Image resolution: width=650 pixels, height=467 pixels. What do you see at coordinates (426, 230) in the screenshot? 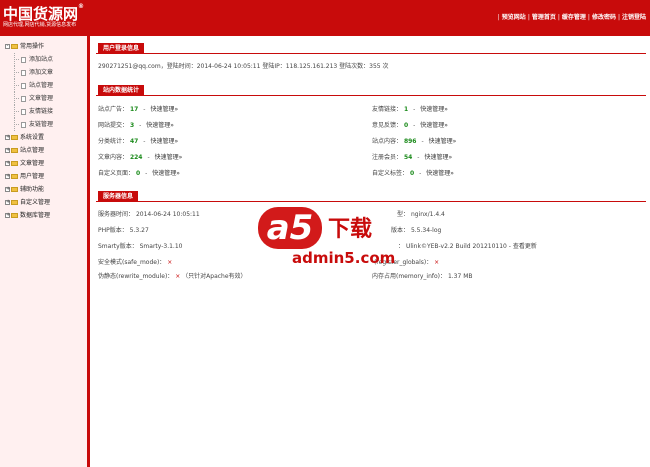
I see `server-info-value: 5.5.34-log` at bounding box center [426, 230].